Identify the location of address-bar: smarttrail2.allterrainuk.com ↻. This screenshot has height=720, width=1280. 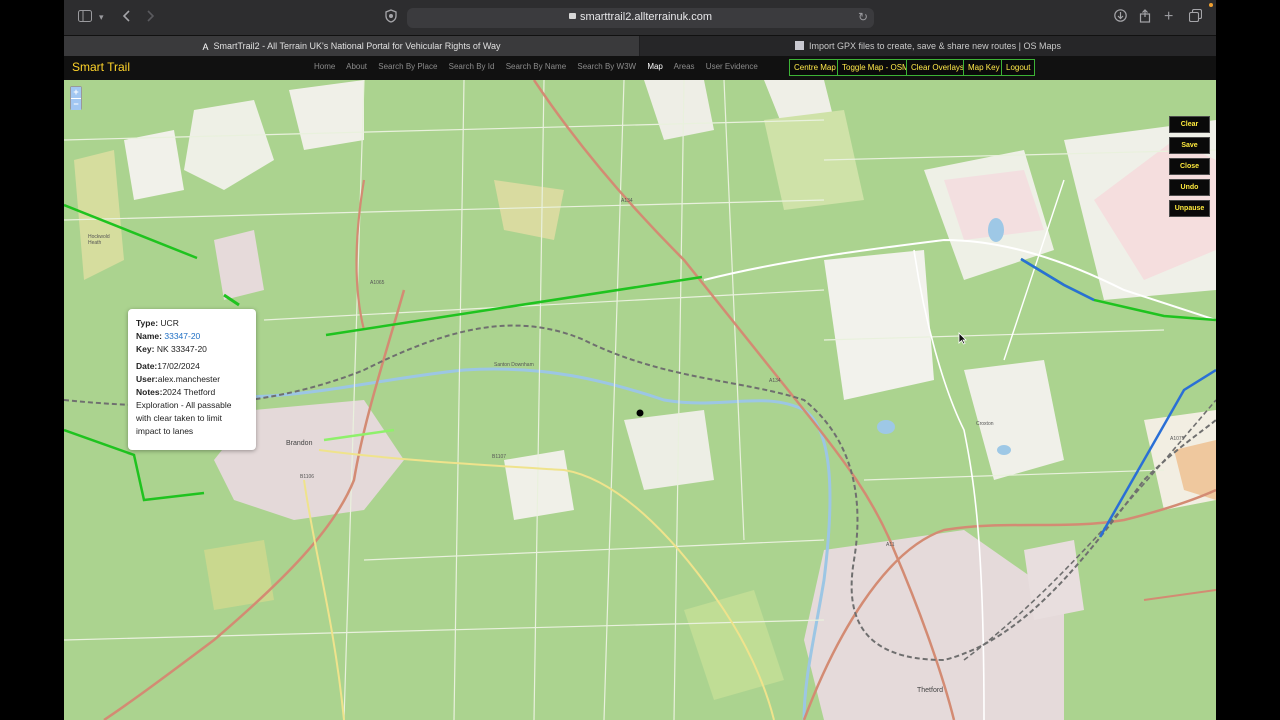
(640, 18).